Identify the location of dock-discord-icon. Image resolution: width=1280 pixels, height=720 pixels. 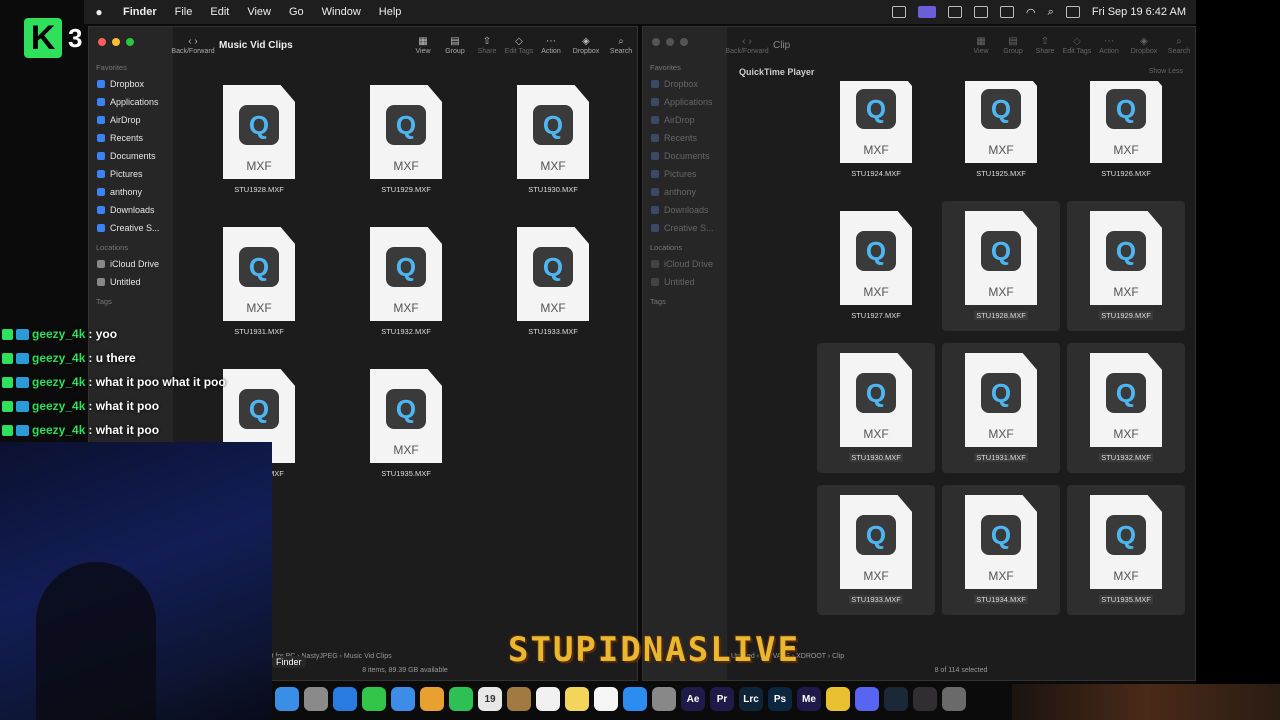
(867, 699).